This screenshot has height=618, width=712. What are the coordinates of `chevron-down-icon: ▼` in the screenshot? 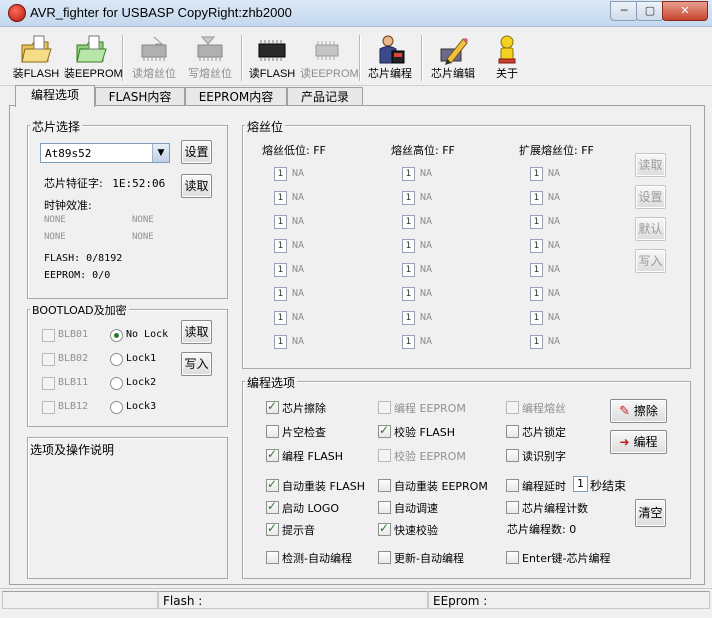 It's located at (160, 153).